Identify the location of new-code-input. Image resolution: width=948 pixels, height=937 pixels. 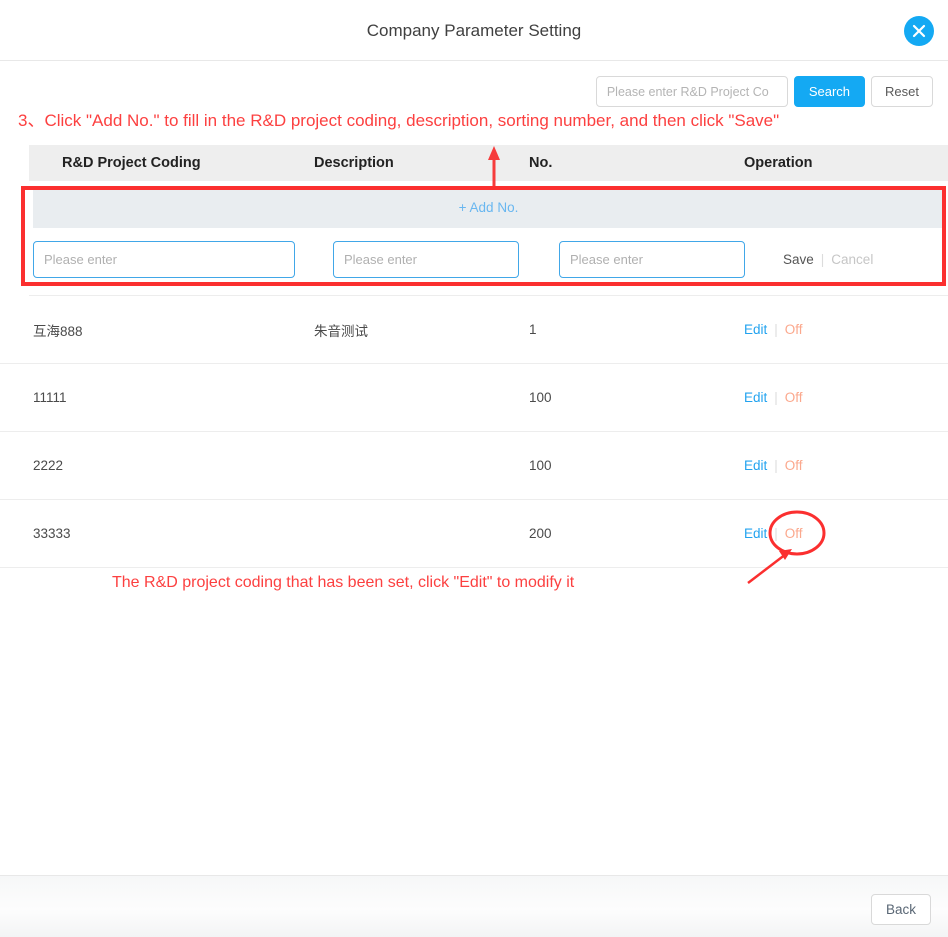
(164, 259).